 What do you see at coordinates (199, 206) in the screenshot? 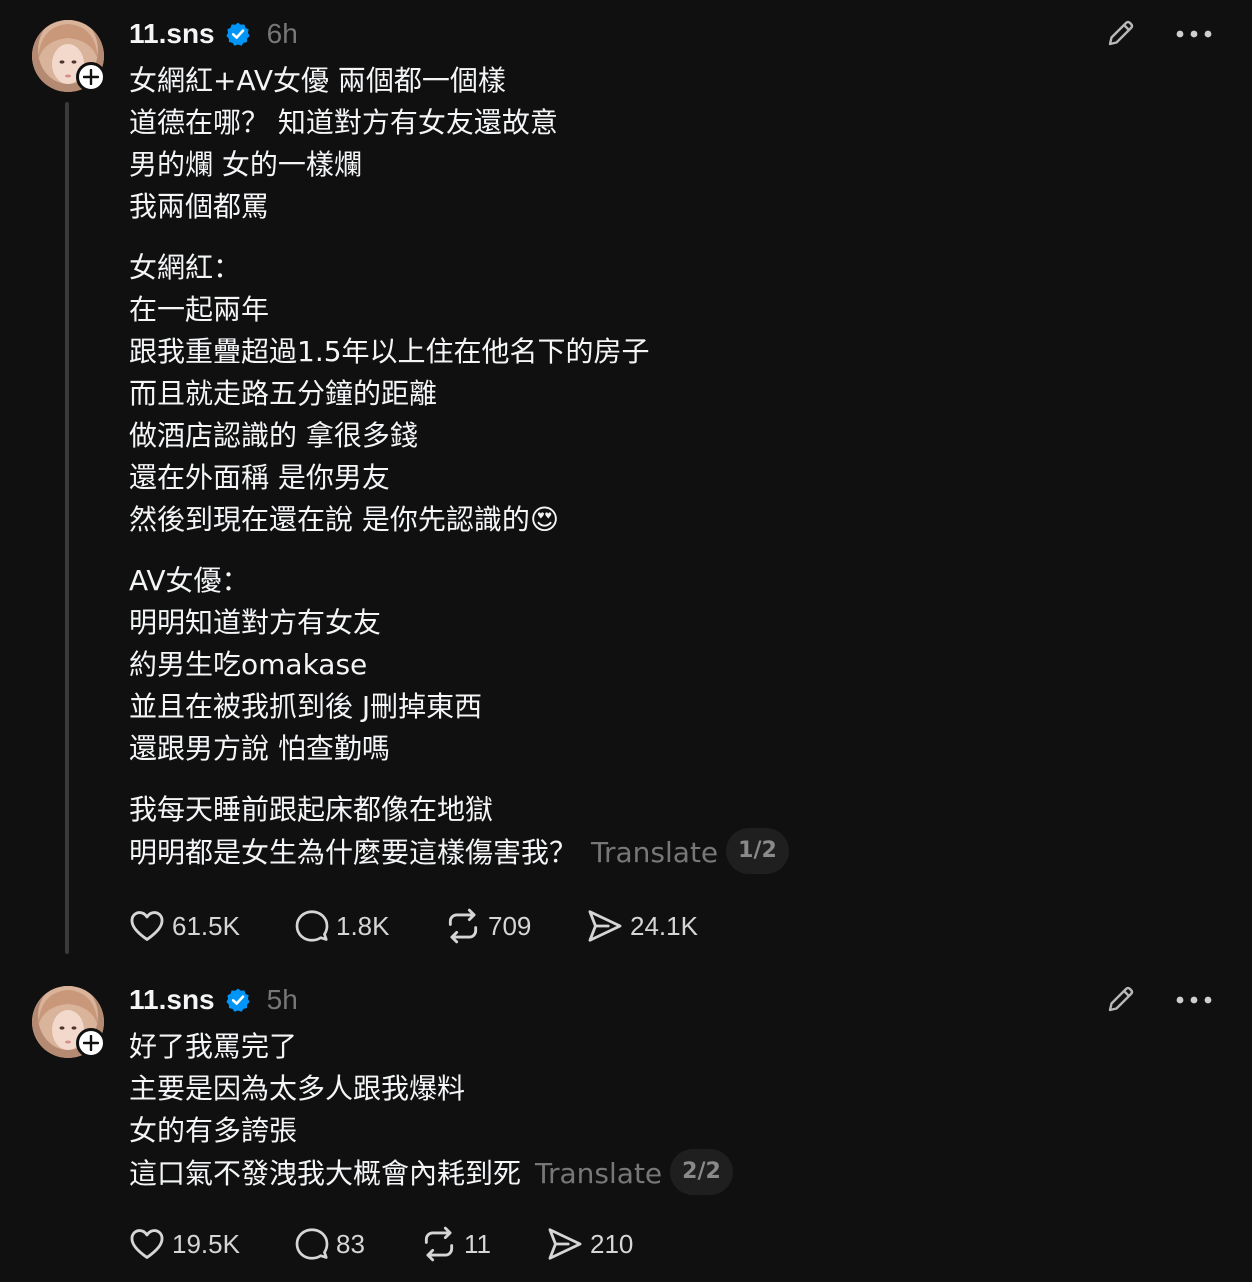
I see `body-line: 我兩個都罵` at bounding box center [199, 206].